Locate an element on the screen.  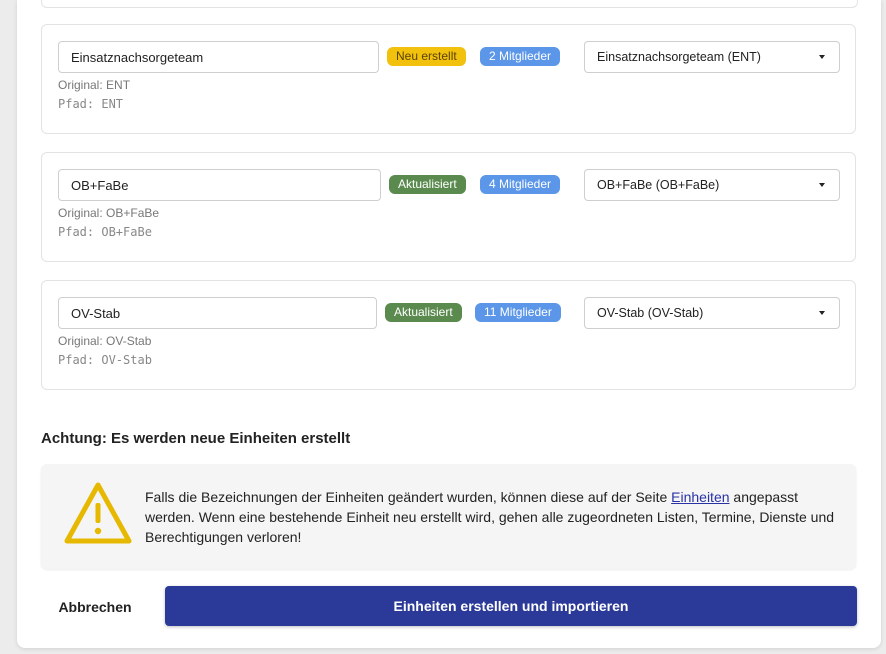
member-count-badge: 11 Mitglieder is located at coordinates (518, 312).